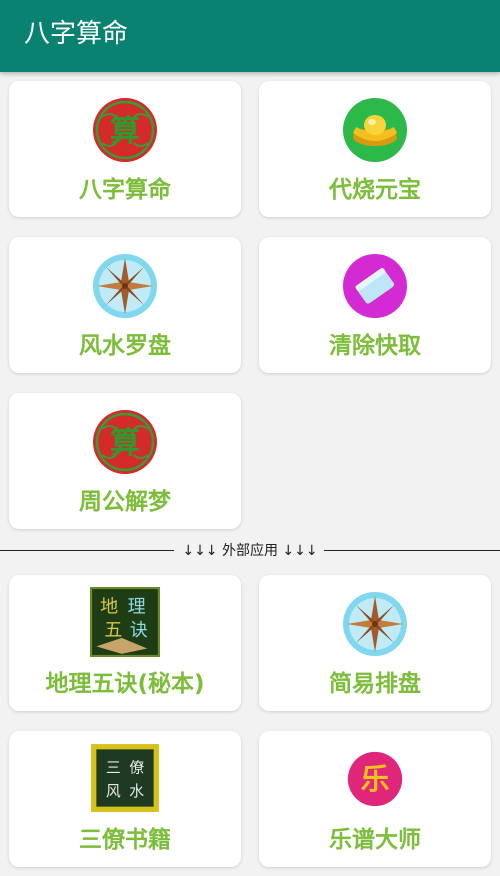 The width and height of the screenshot is (500, 876). What do you see at coordinates (375, 130) in the screenshot?
I see `gold-ingot-icon` at bounding box center [375, 130].